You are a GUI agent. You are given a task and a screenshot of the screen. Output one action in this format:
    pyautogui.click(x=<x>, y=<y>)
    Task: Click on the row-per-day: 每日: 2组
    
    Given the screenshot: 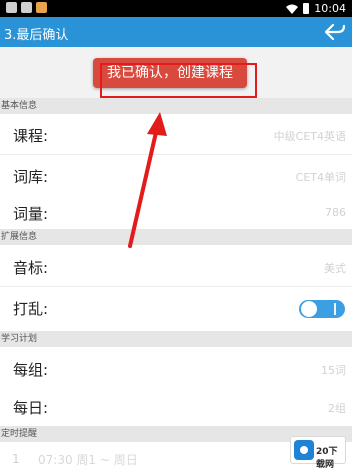 What is the action you would take?
    pyautogui.click(x=176, y=406)
    